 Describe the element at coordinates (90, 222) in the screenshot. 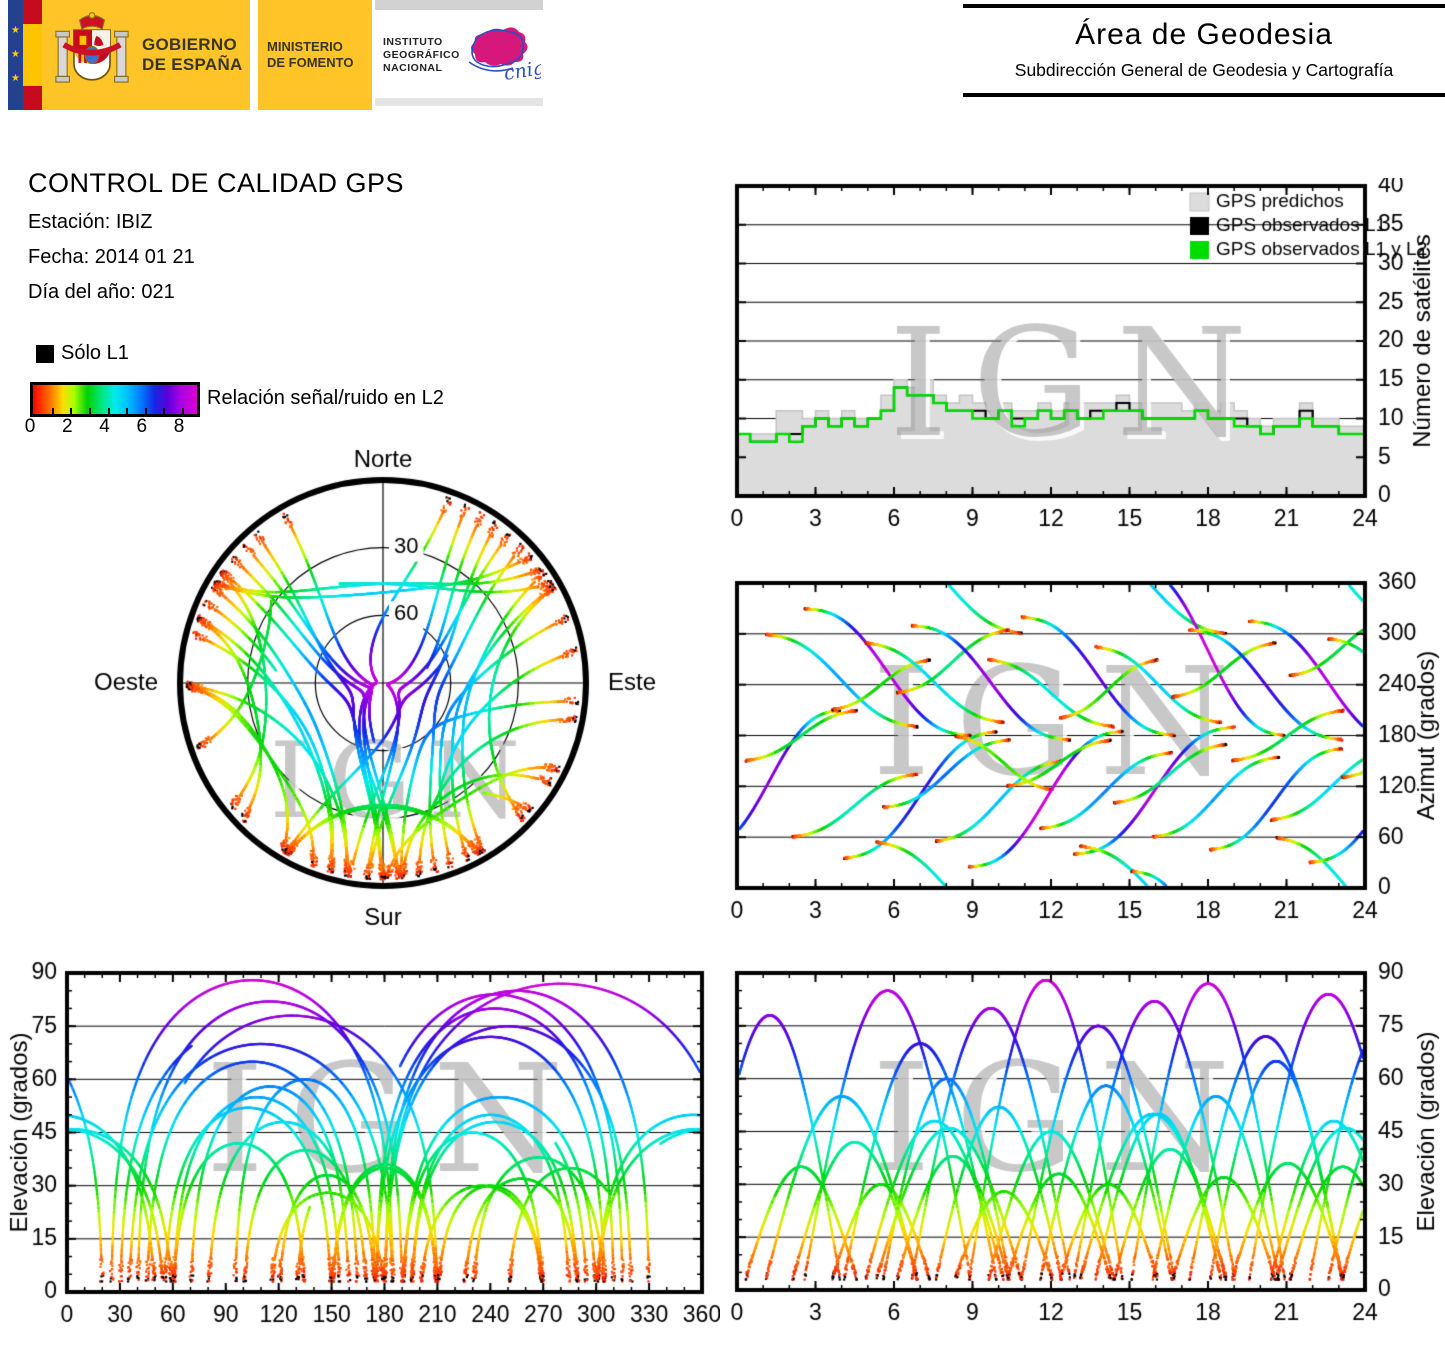

I see `station-line: Estación: IBIZ` at that location.